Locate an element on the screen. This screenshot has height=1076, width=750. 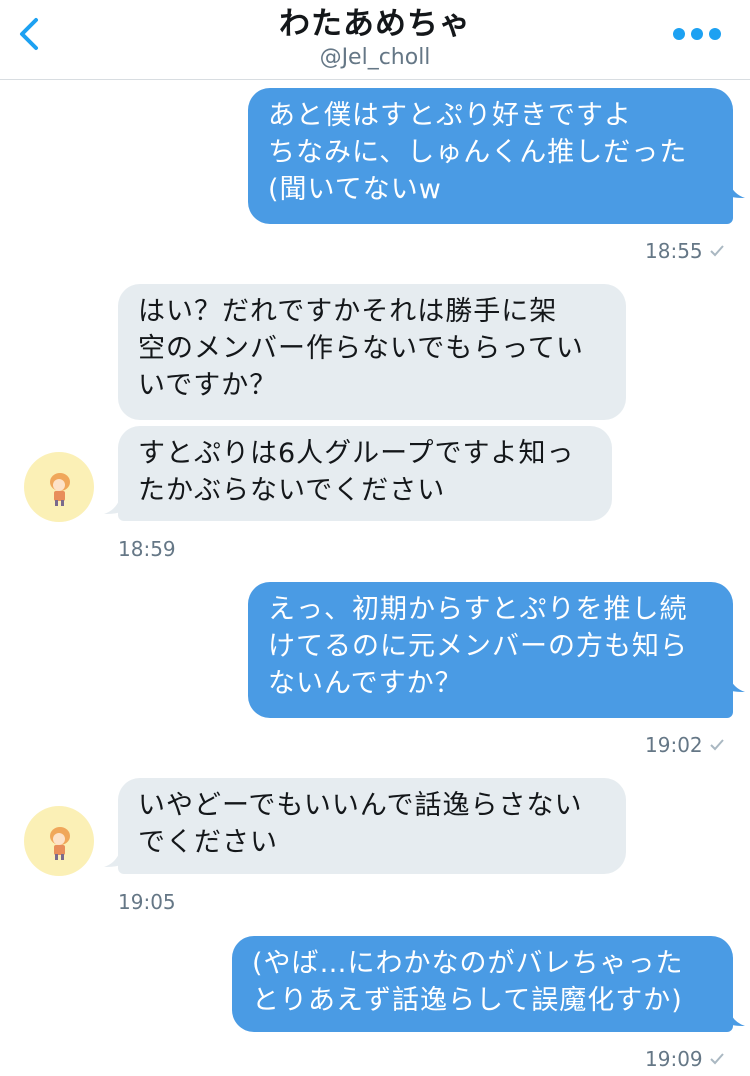
message-timestamp: 18:55 is located at coordinates (685, 251).